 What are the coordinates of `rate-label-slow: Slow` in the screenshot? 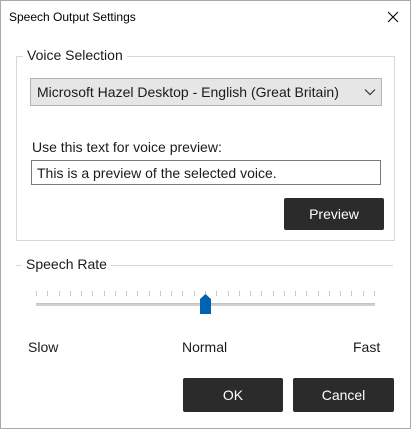 It's located at (43, 347).